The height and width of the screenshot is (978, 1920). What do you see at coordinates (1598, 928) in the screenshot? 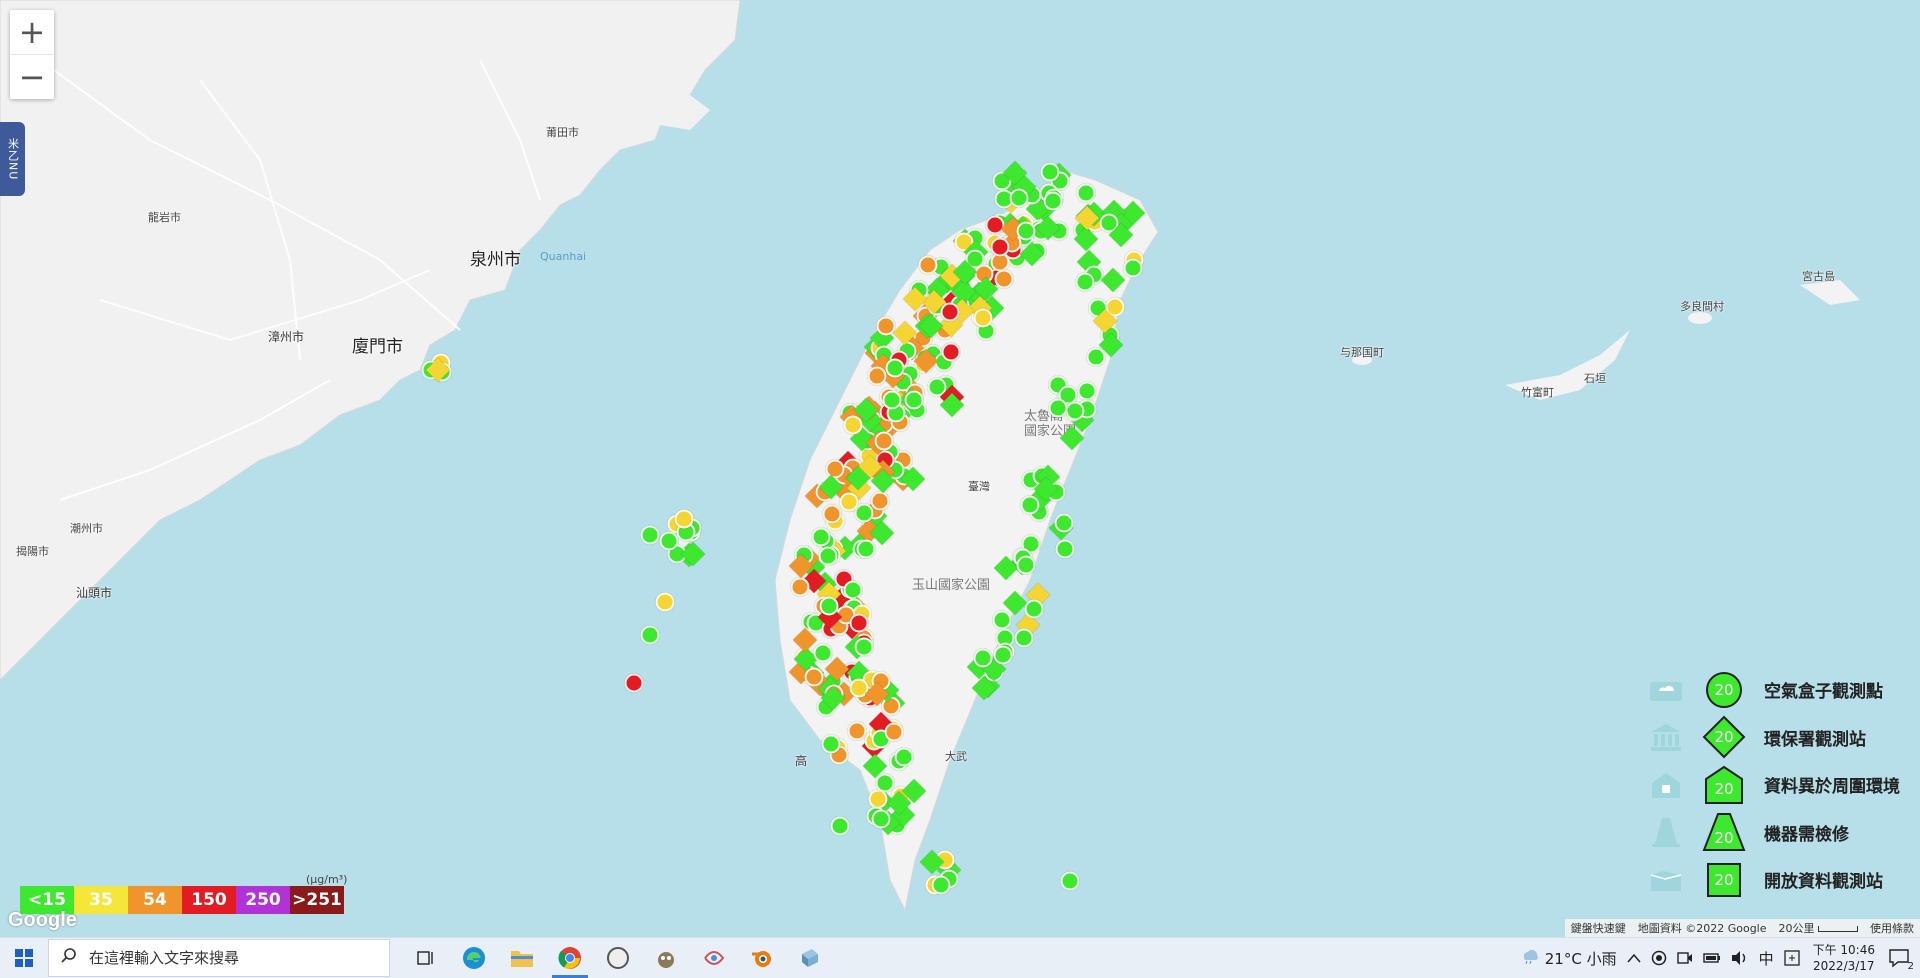
I see `keyboard-shortcuts-link: 鍵盤快速鍵` at bounding box center [1598, 928].